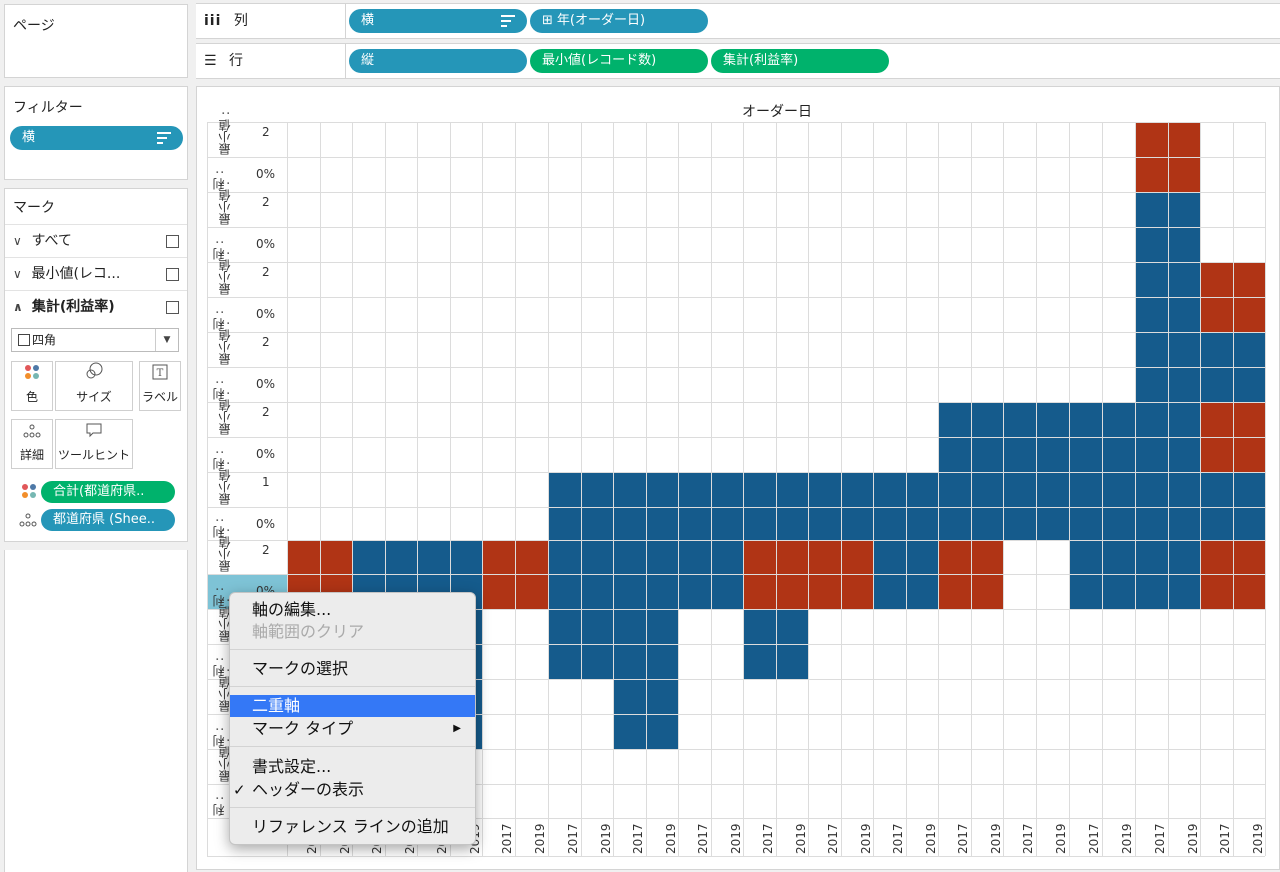  Describe the element at coordinates (308, 631) in the screenshot. I see `menu-item-clear-axis-range: 軸範囲のクリア` at that location.